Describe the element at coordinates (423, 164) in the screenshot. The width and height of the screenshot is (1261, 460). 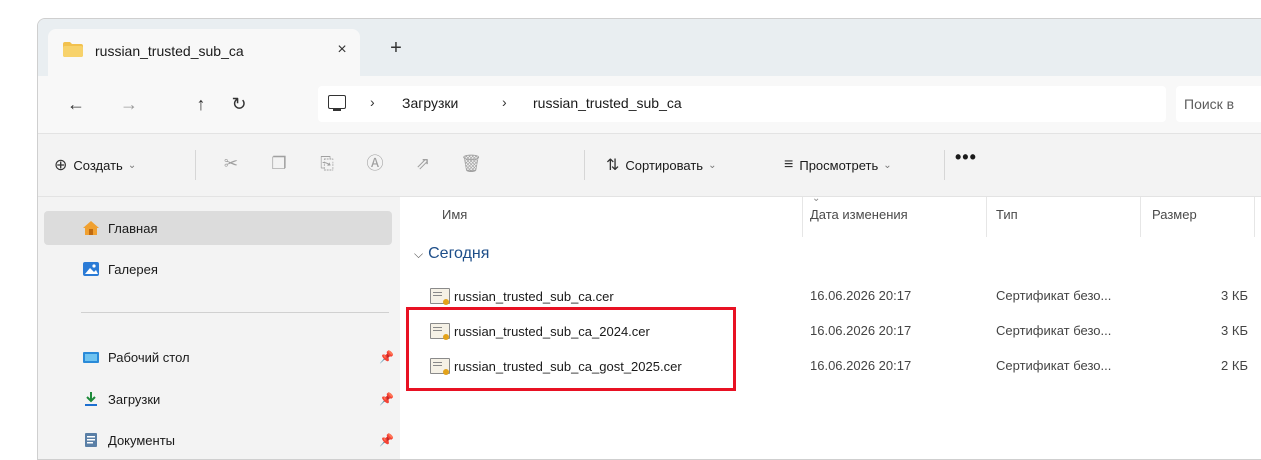
I see `share-icon: ⇗` at that location.